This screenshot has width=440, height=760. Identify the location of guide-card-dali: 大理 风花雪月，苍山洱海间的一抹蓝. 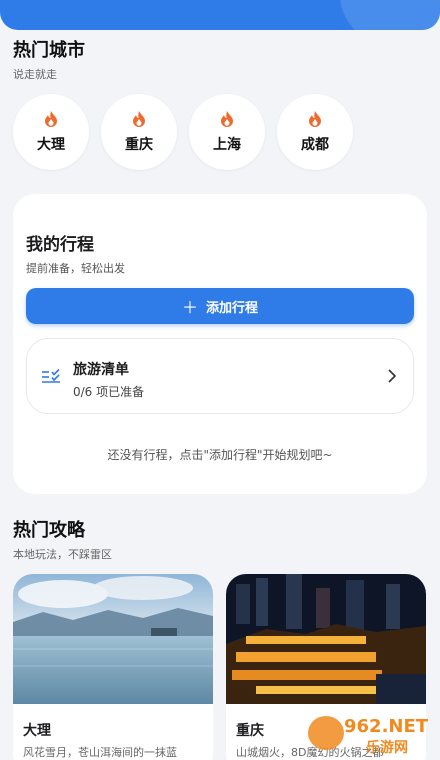
(113, 667).